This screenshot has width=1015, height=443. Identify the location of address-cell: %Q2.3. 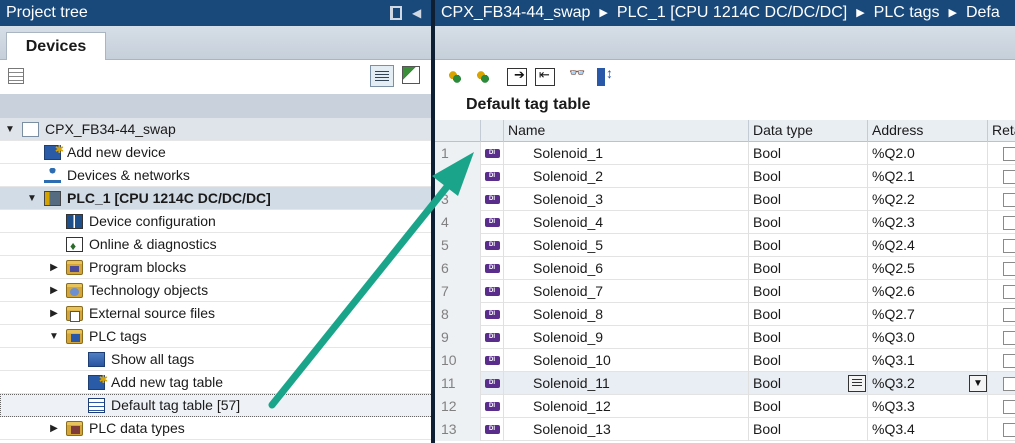
(928, 222).